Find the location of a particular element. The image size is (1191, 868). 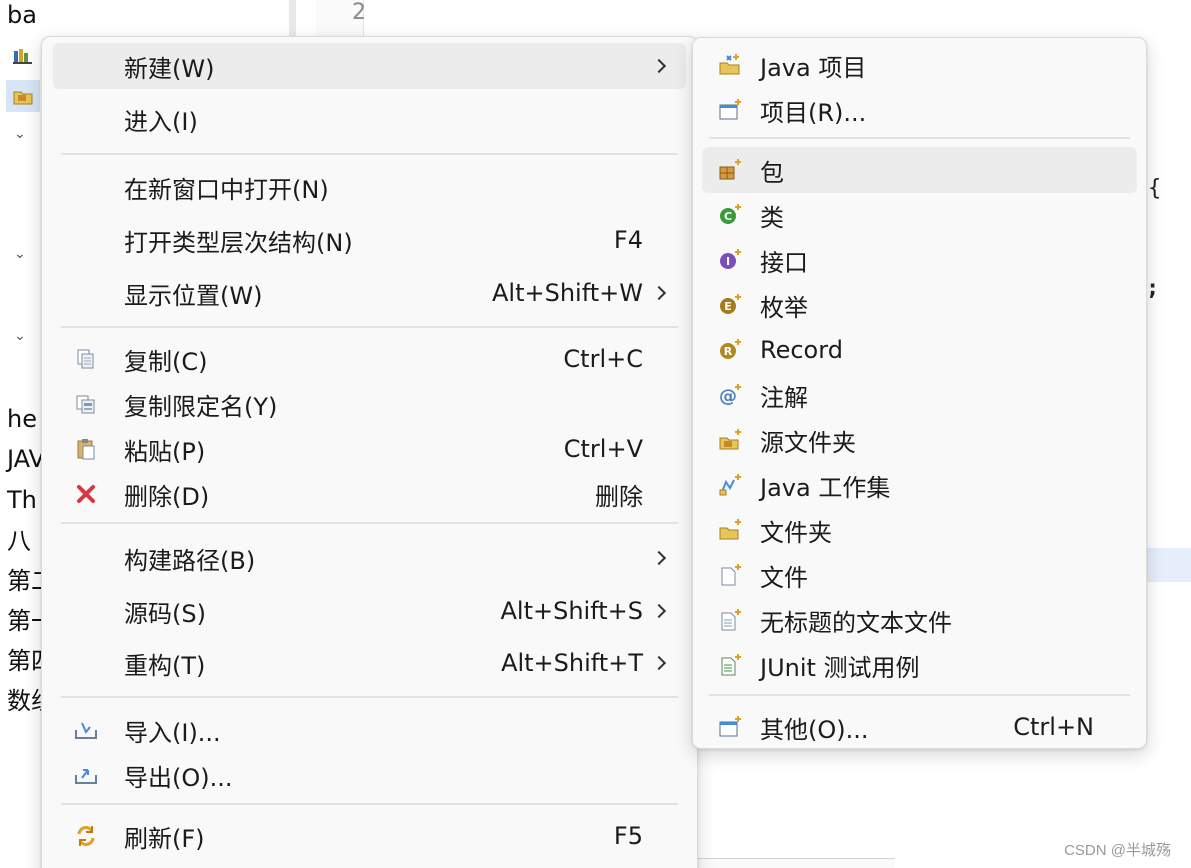

menu-item-label: 源码(S) is located at coordinates (165, 613).